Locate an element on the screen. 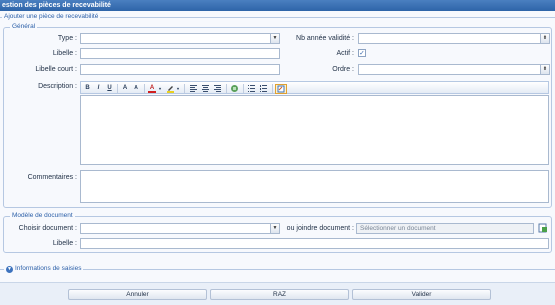 The height and width of the screenshot is (305, 555). bold-button: B is located at coordinates (87, 88).